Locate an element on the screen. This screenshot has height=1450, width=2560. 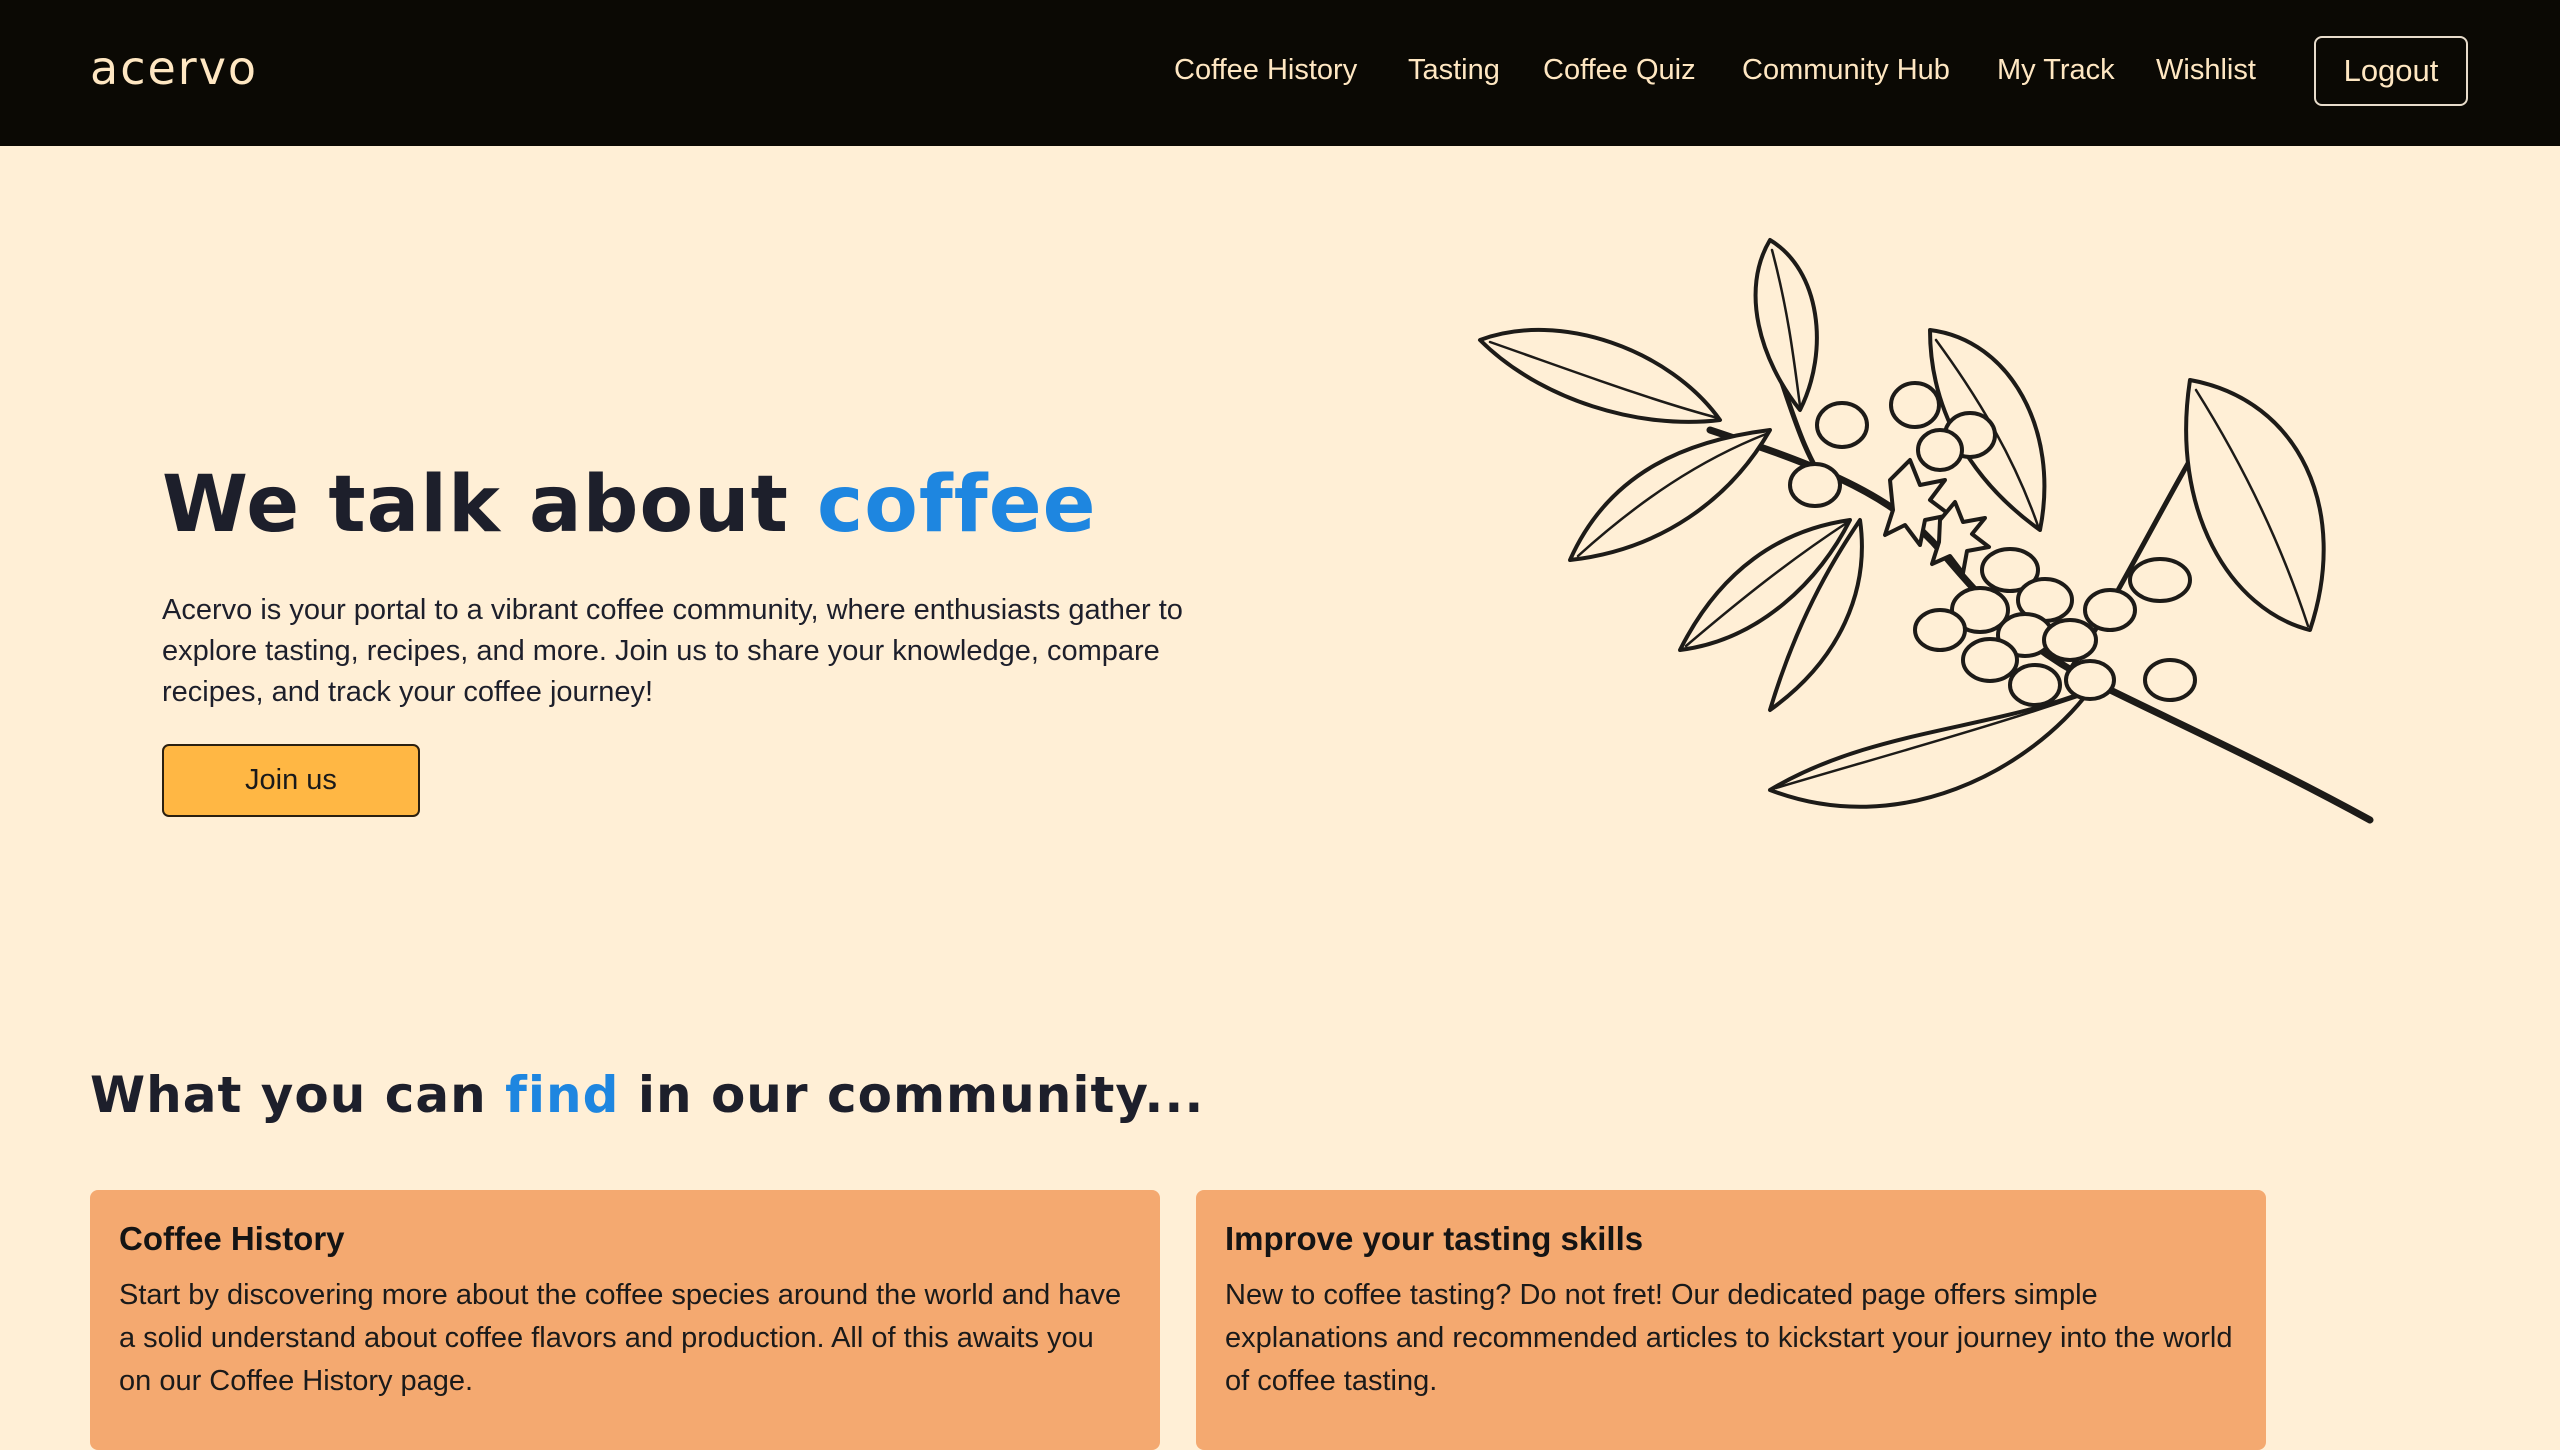
hero-title: We talk about coffee is located at coordinates (629, 505).